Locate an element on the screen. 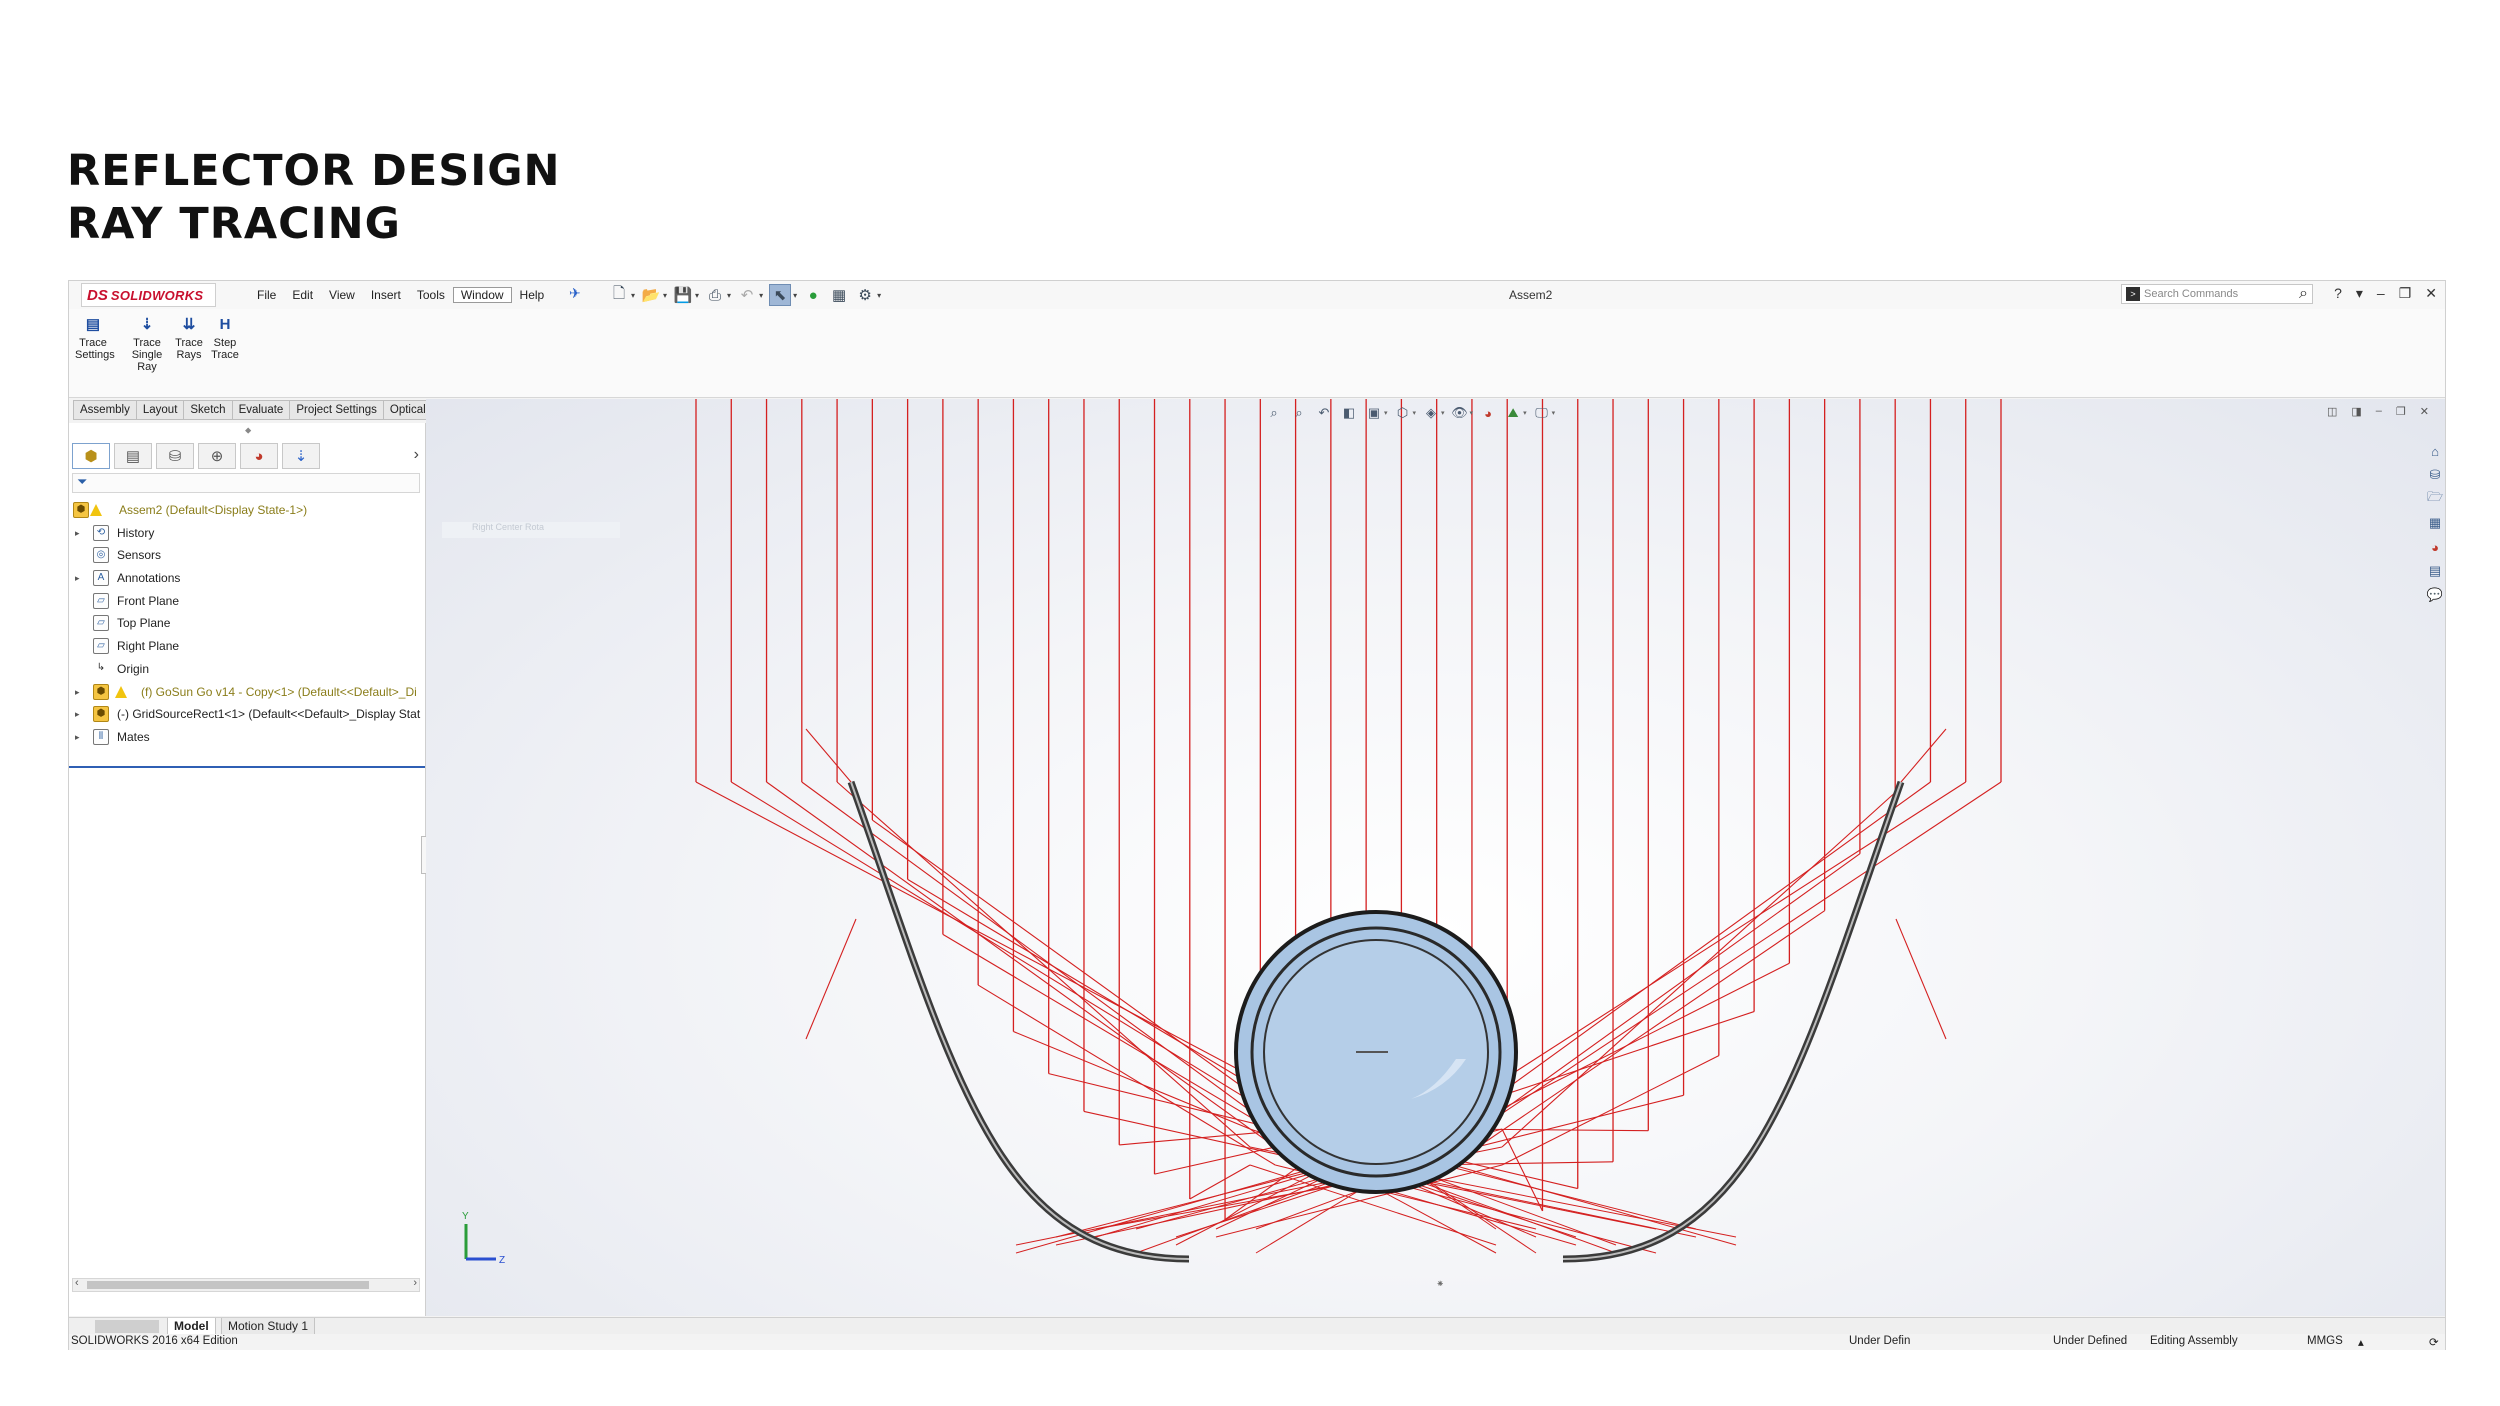 This screenshot has width=2500, height=1406. undo-icon: ↶ is located at coordinates (747, 295).